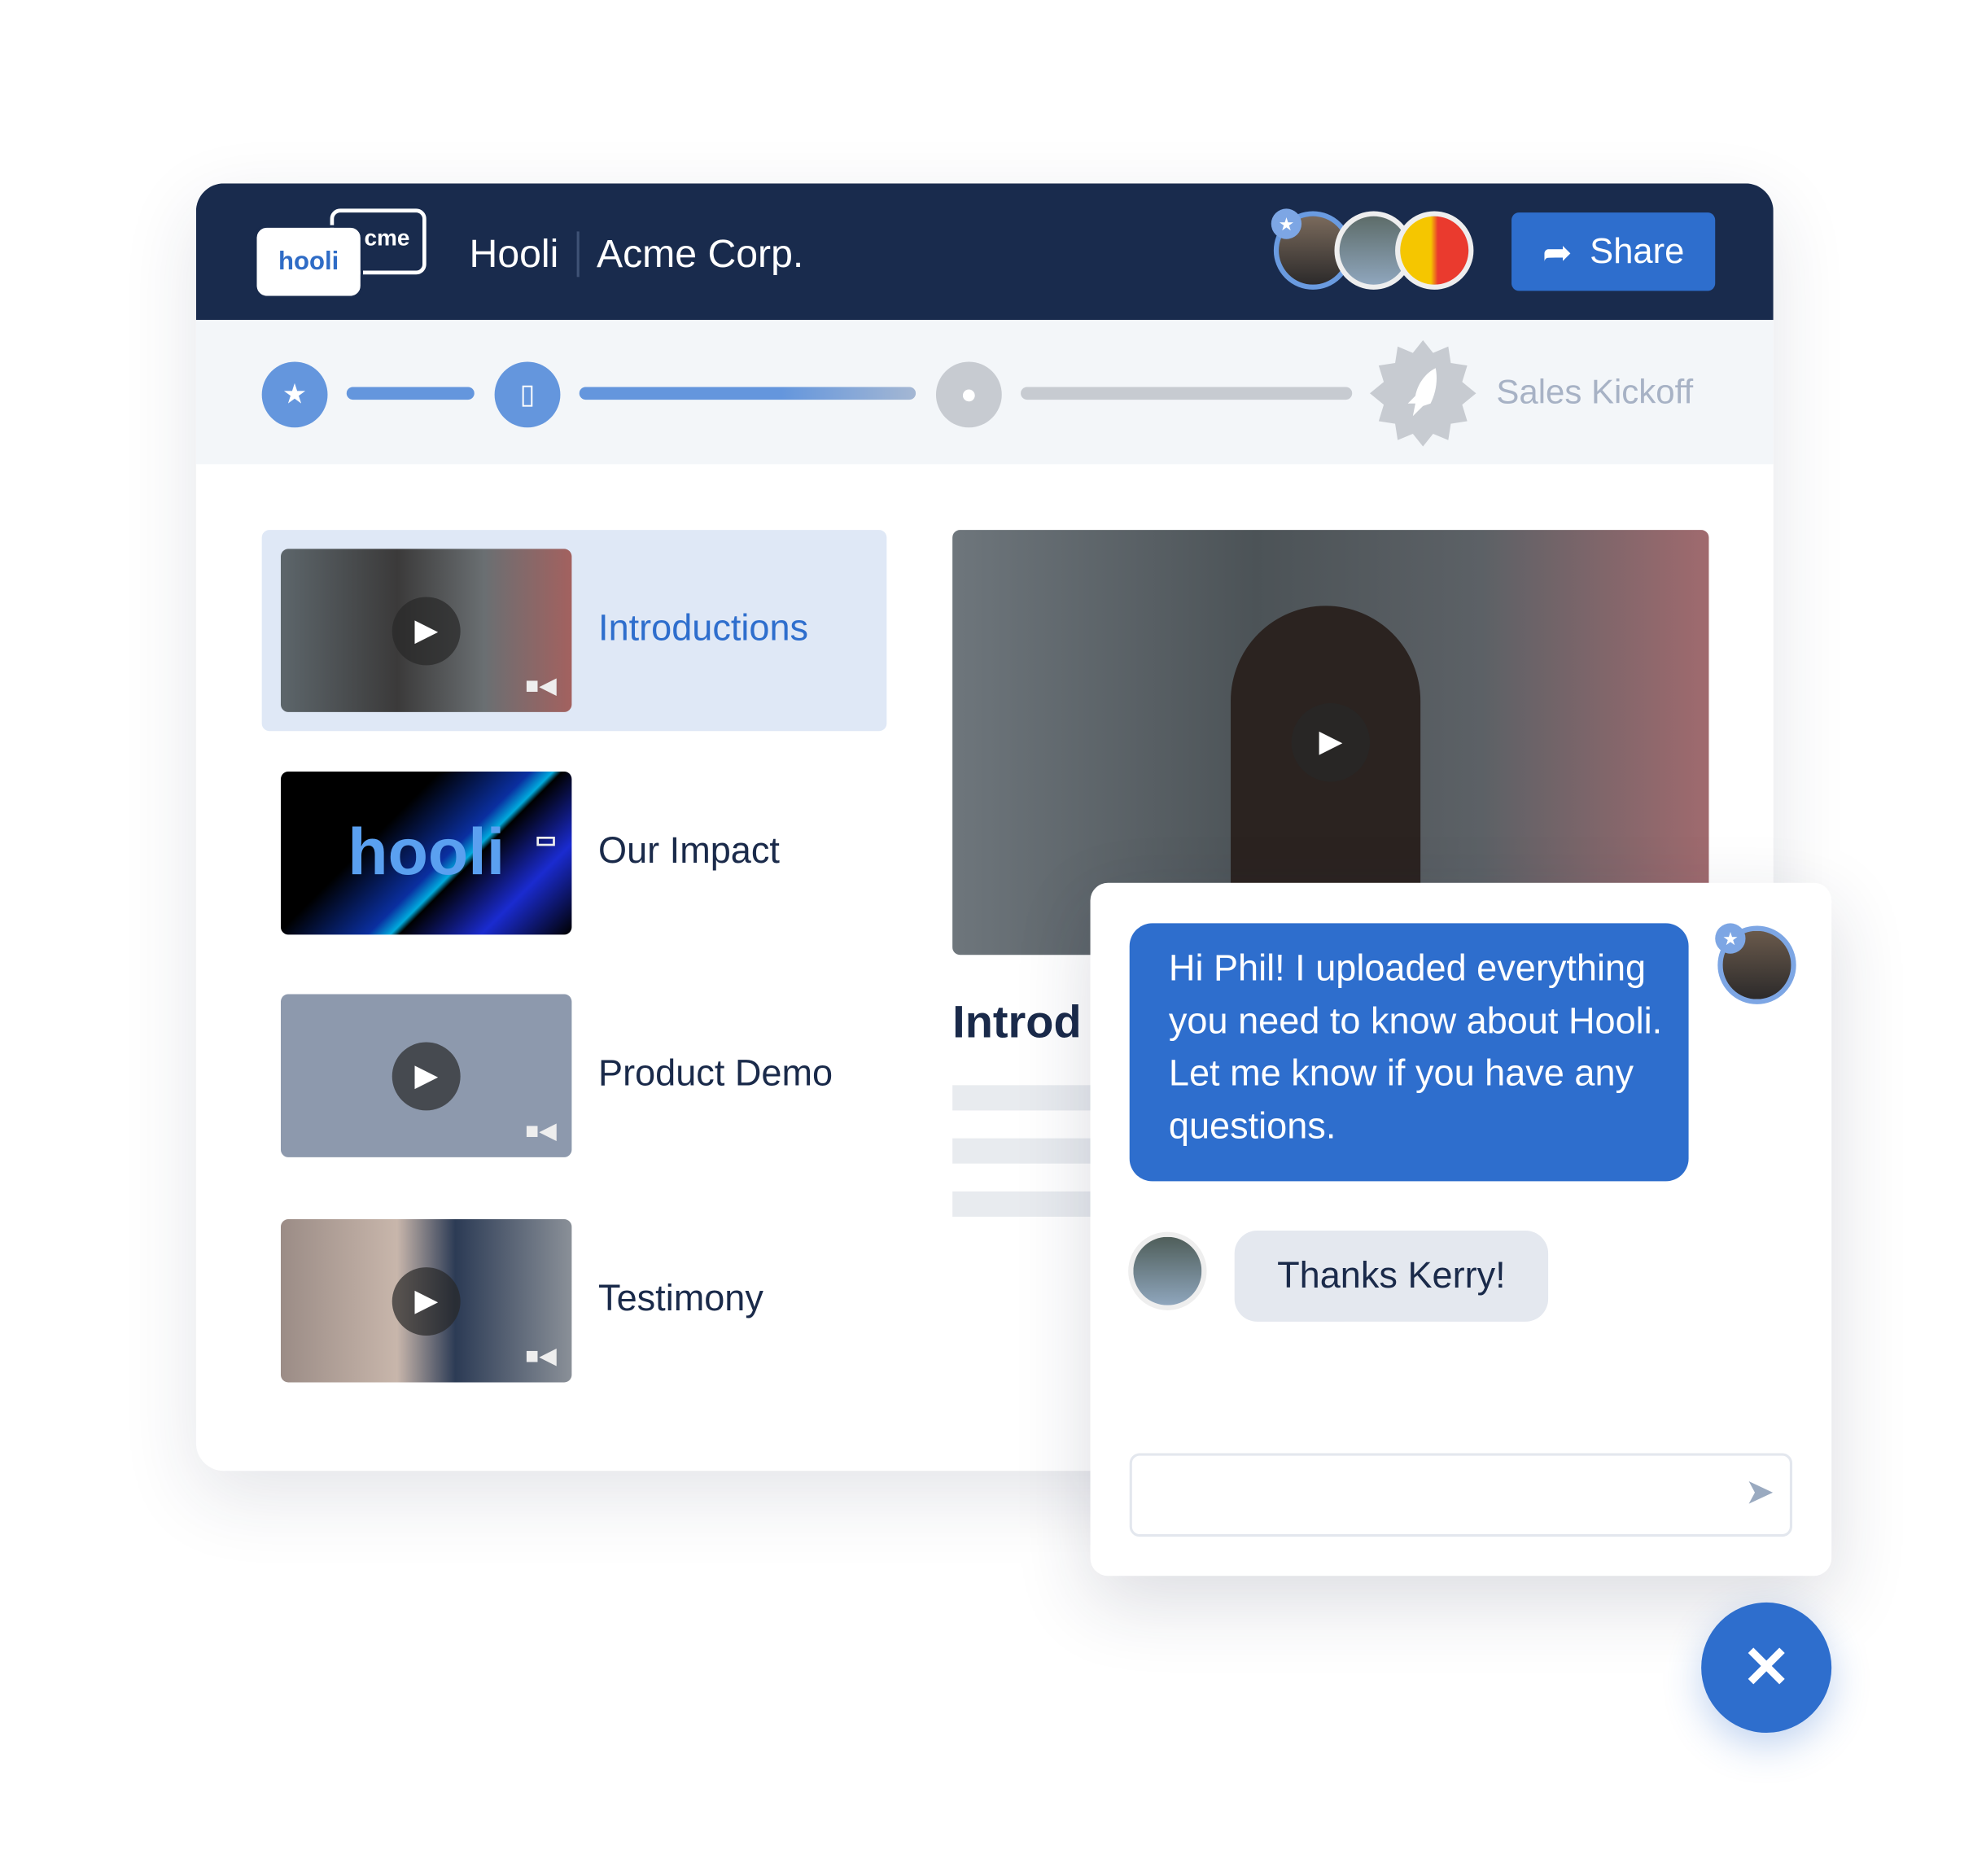 The height and width of the screenshot is (1876, 1973). What do you see at coordinates (514, 253) in the screenshot?
I see `company-name: Hooli` at bounding box center [514, 253].